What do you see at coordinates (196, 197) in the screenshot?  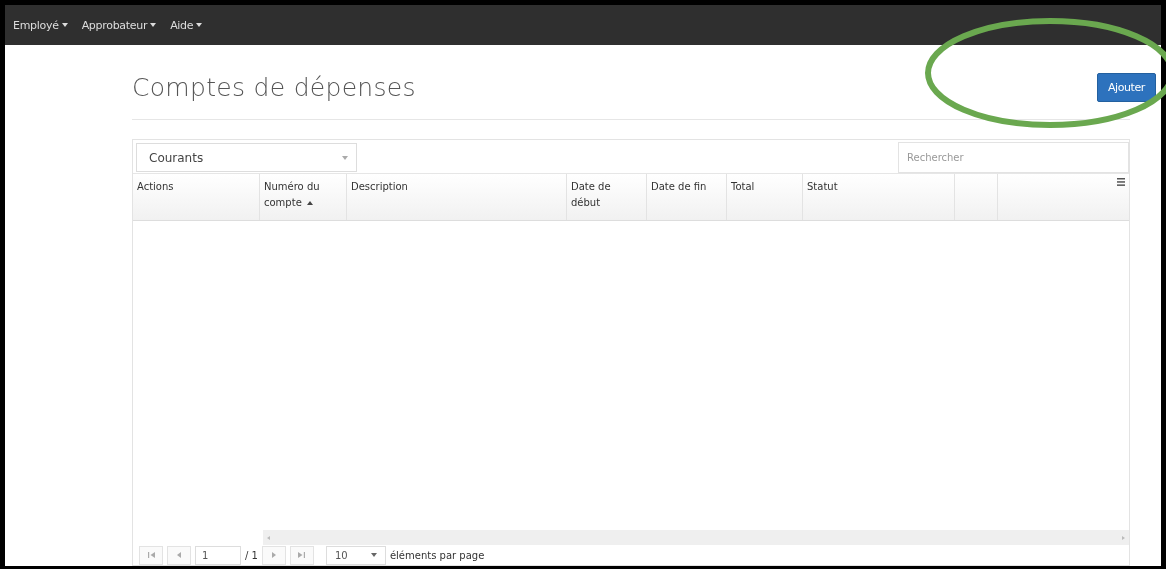 I see `column-header: Actions` at bounding box center [196, 197].